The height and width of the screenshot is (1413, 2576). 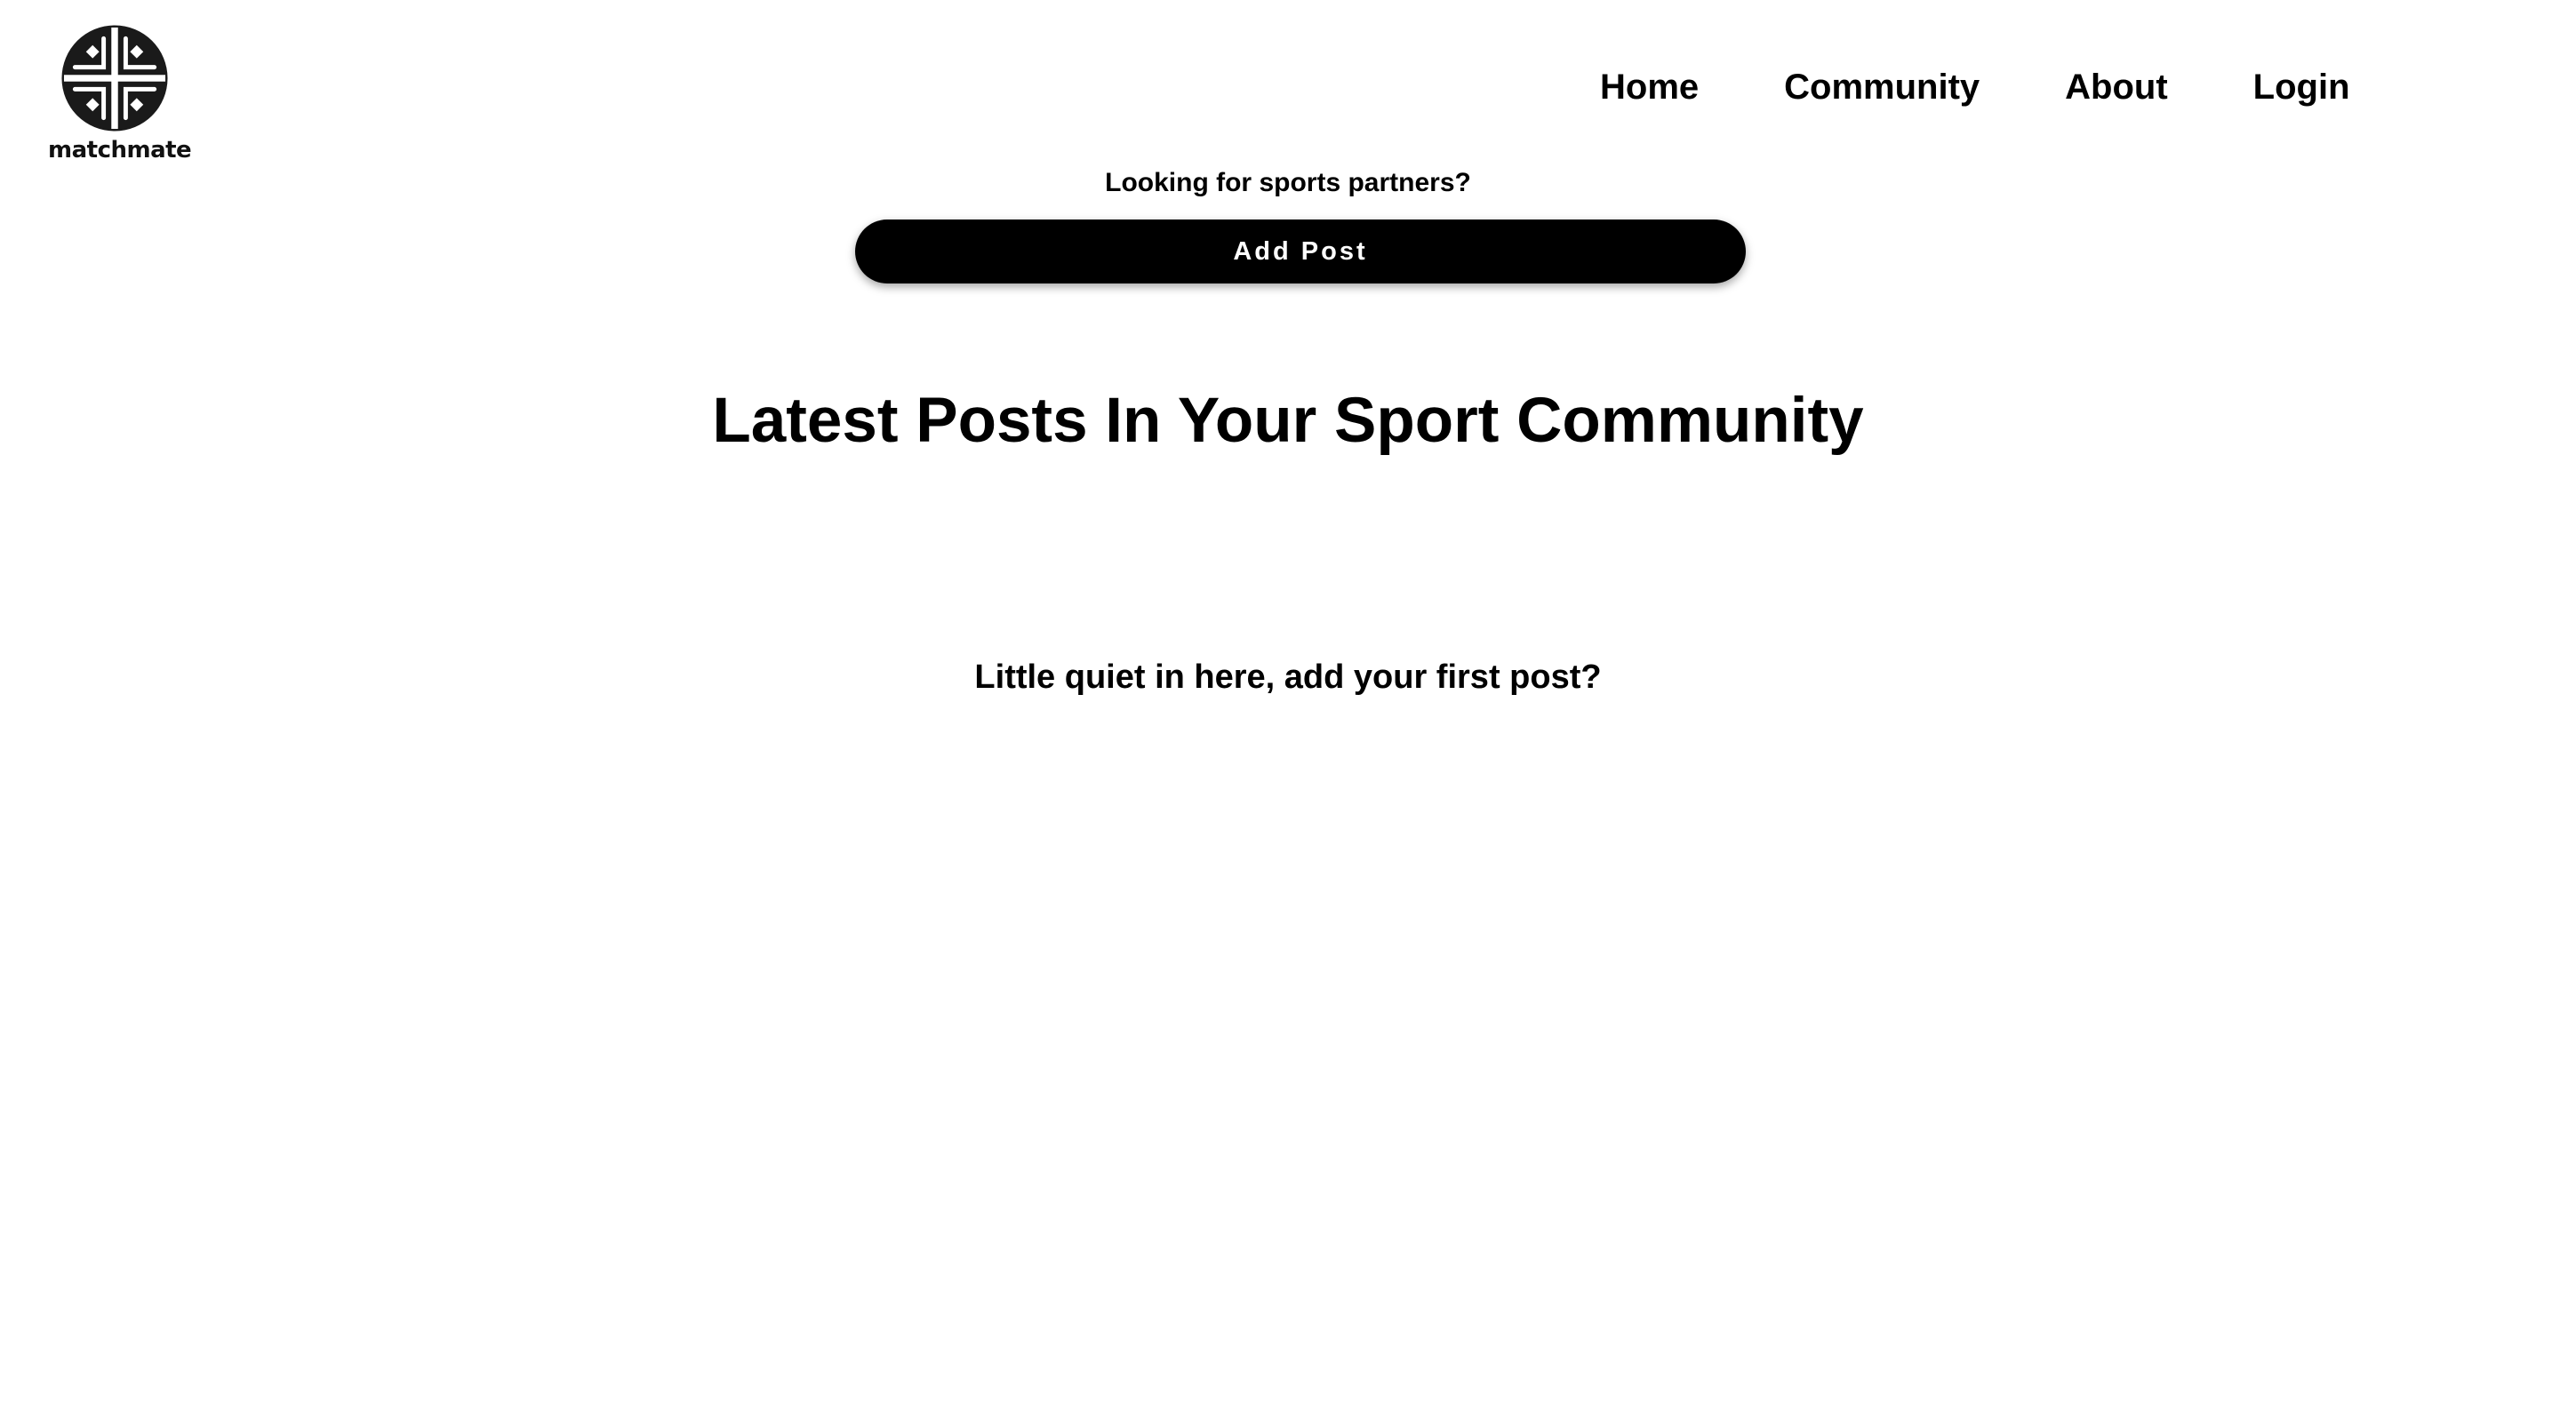 I want to click on nav-home: Home, so click(x=1649, y=87).